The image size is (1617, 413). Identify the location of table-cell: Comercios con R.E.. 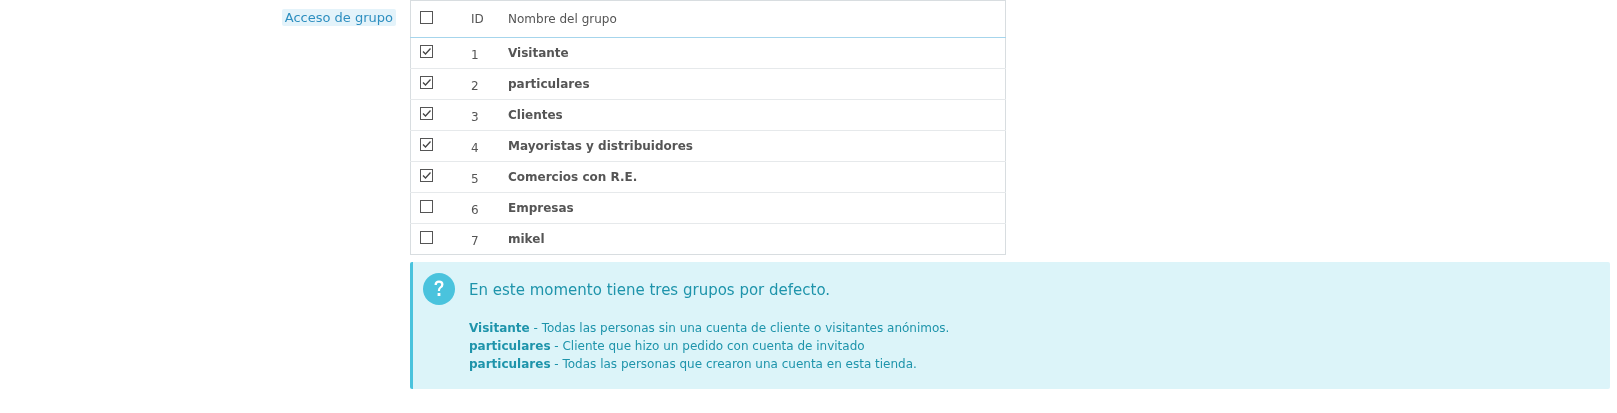
(573, 177).